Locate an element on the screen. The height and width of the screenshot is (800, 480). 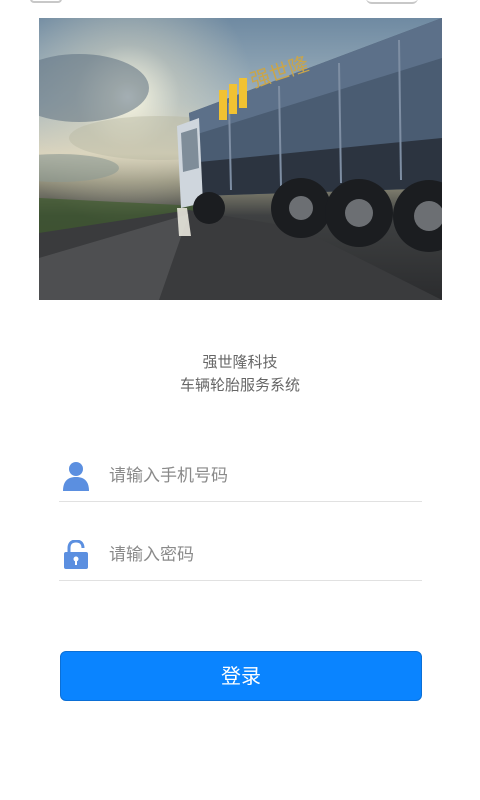
password-field is located at coordinates (240, 555).